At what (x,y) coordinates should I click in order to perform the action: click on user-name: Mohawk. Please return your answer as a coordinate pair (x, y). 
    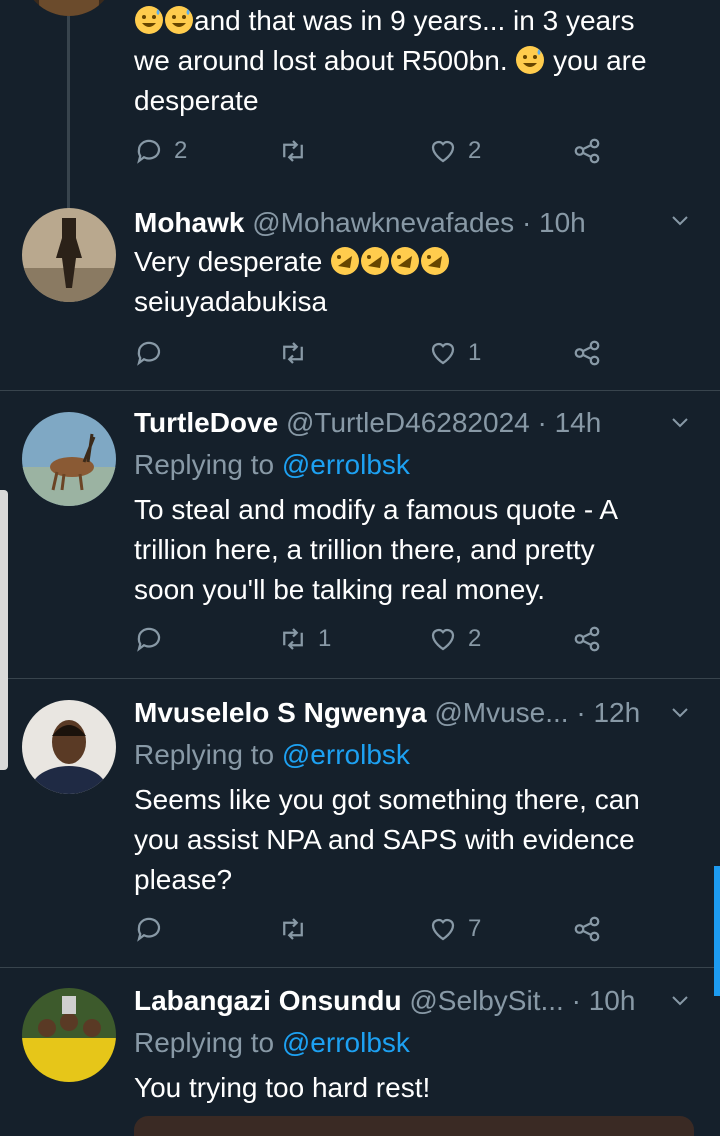
    Looking at the image, I should click on (189, 222).